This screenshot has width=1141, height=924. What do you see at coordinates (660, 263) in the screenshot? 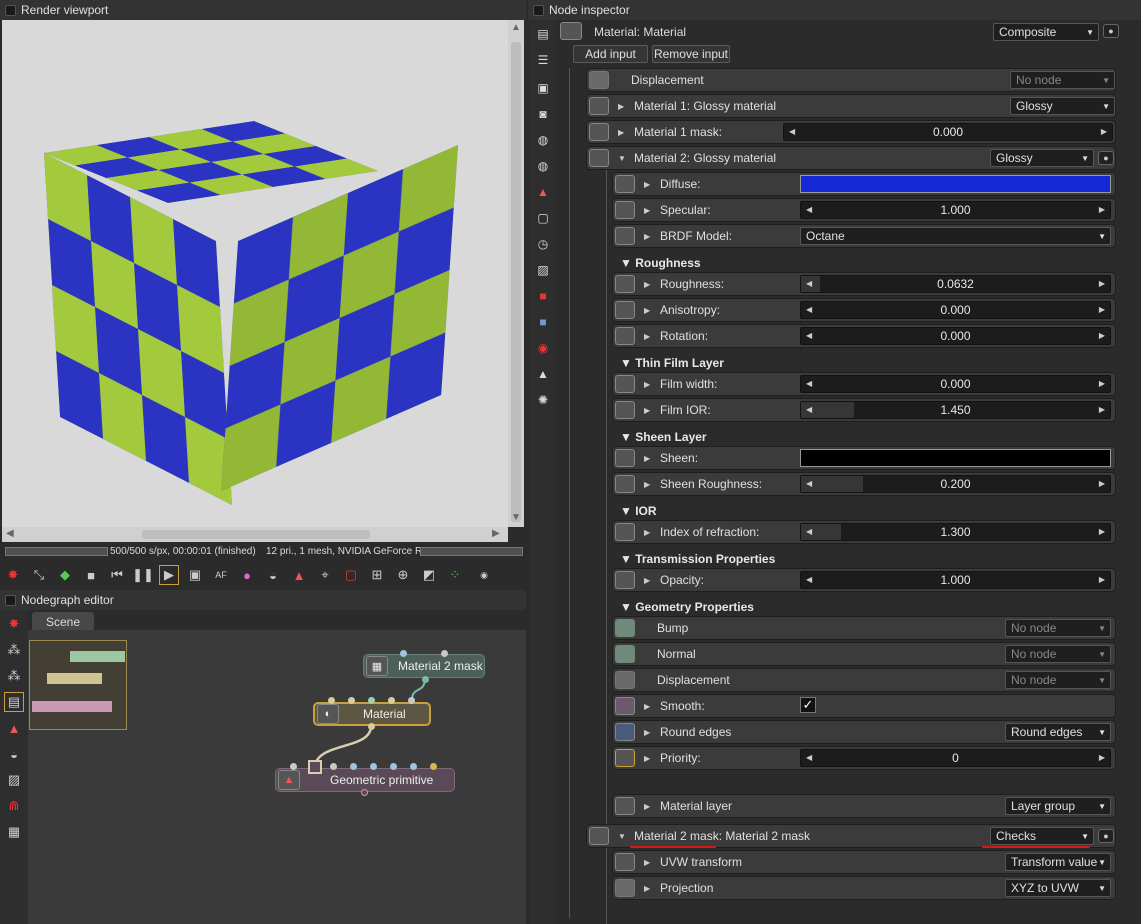
I see `section-roughness: ▼ Roughness` at bounding box center [660, 263].